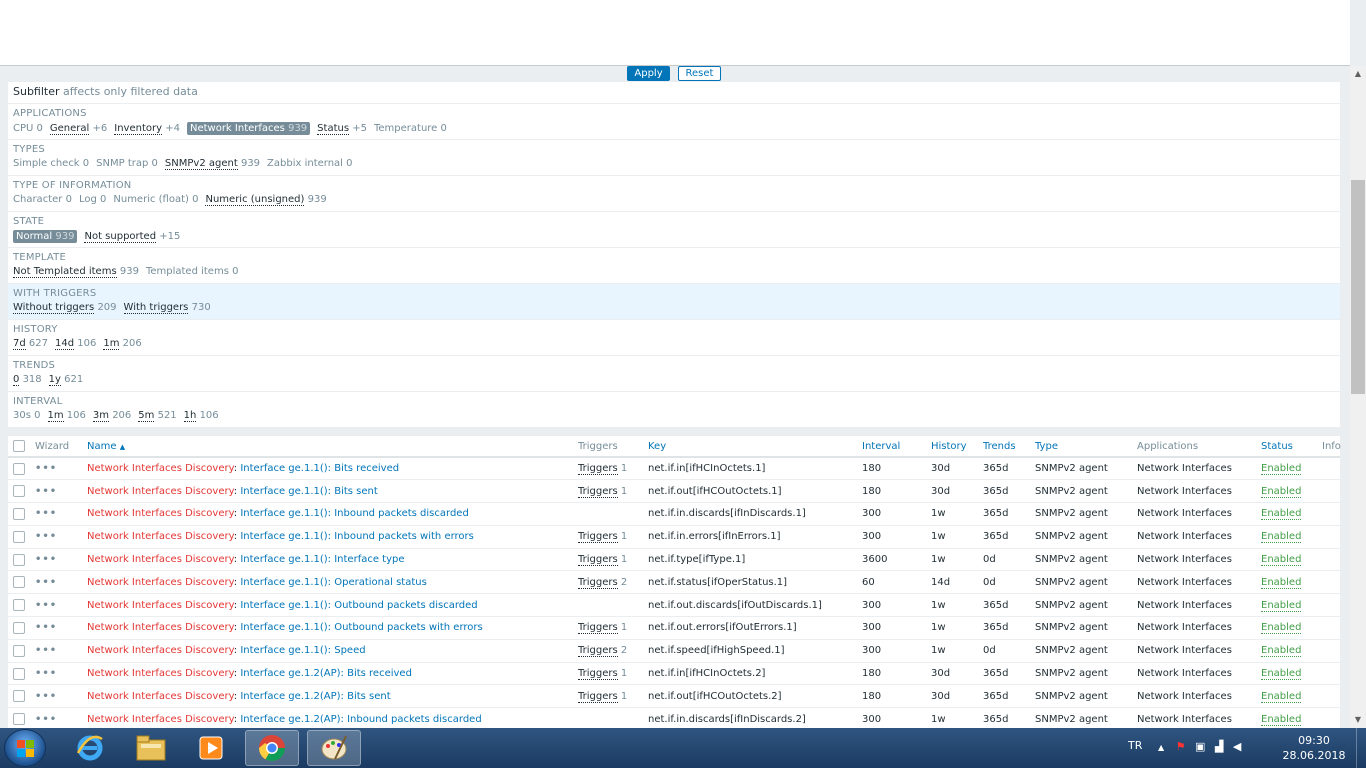 The width and height of the screenshot is (1366, 768). I want to click on page-scrollbar: ▲ ▼, so click(1358, 397).